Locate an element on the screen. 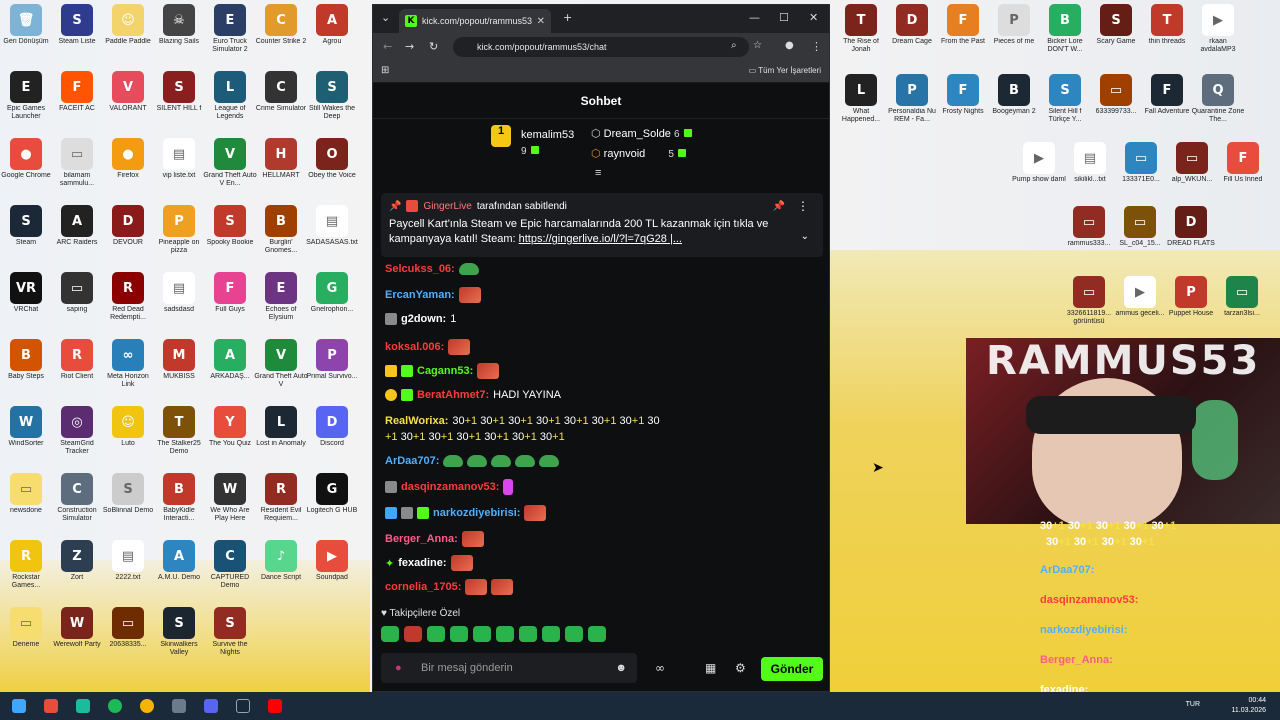  desktop-icon: D Dream Cage is located at coordinates (912, 36).